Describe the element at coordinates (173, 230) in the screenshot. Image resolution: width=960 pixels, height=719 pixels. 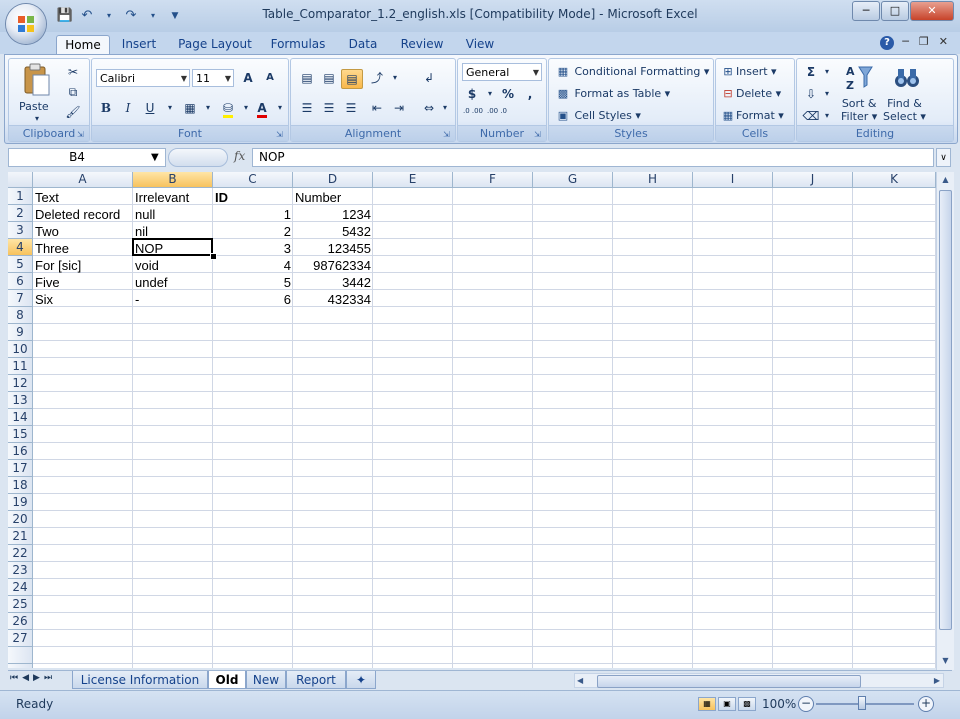
I see `cell-b3: nil` at that location.